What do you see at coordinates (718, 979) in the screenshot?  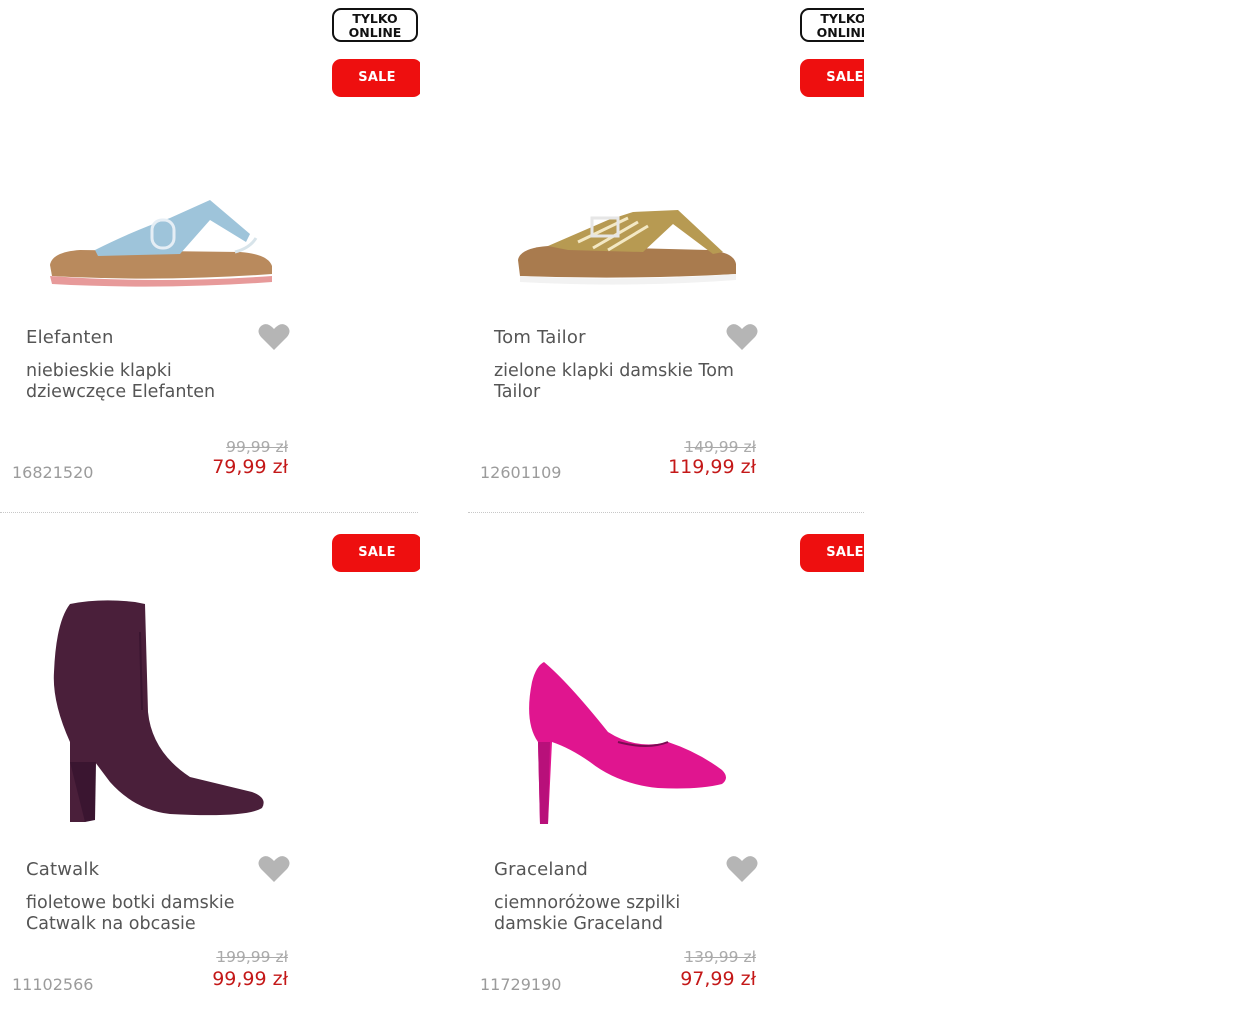 I see `sale-price: 97,99 zł` at bounding box center [718, 979].